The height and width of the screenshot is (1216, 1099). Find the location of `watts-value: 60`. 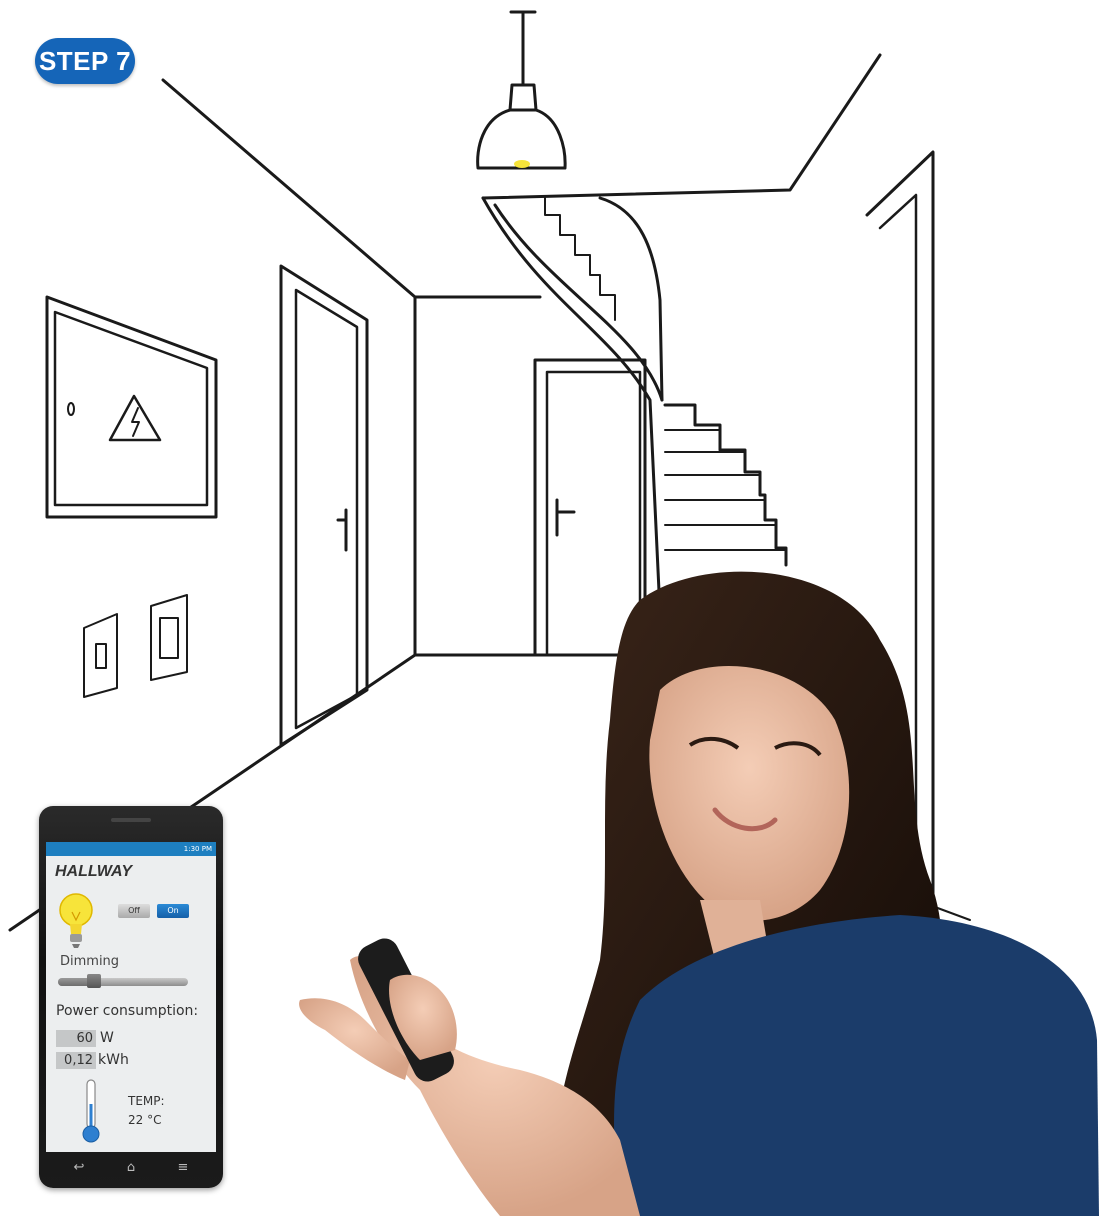

watts-value: 60 is located at coordinates (76, 1038).